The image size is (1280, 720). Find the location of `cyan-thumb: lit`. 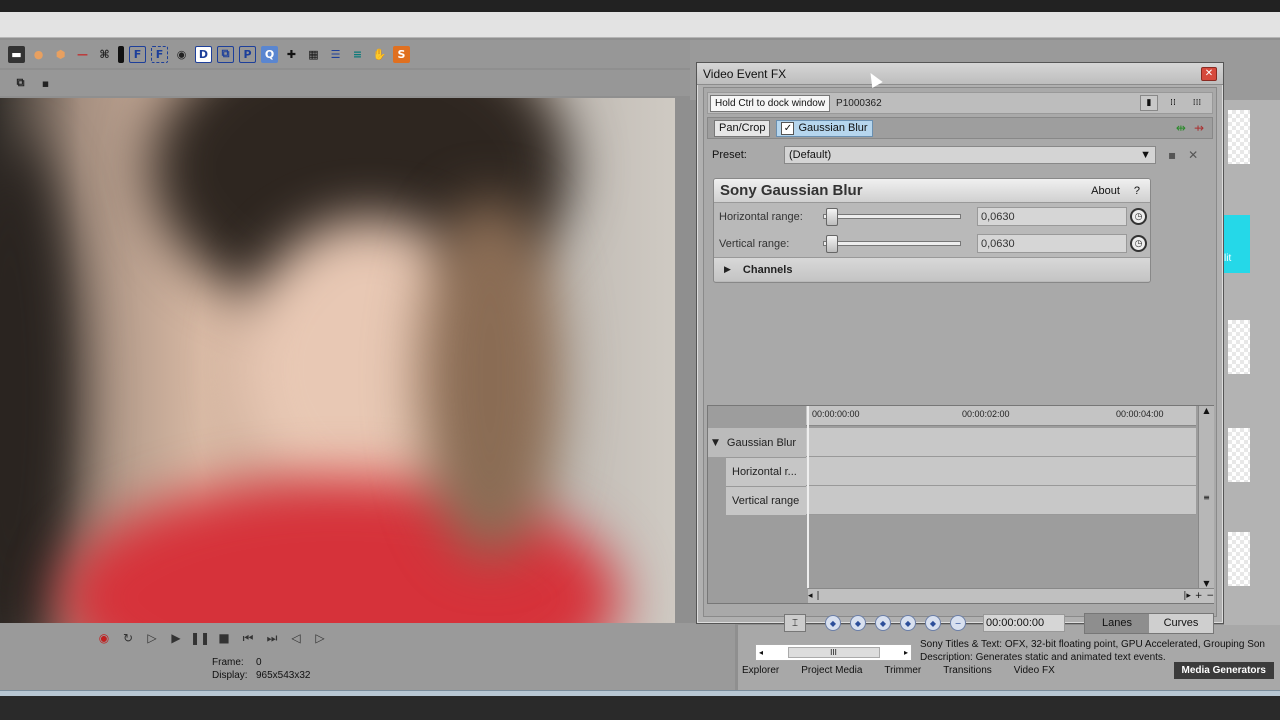

cyan-thumb: lit is located at coordinates (1237, 244).